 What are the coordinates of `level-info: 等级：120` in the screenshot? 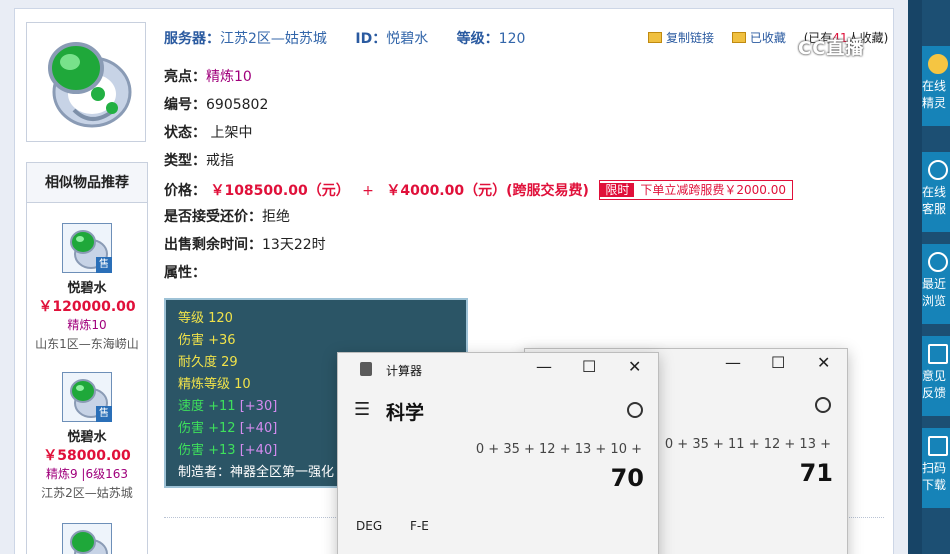 It's located at (491, 39).